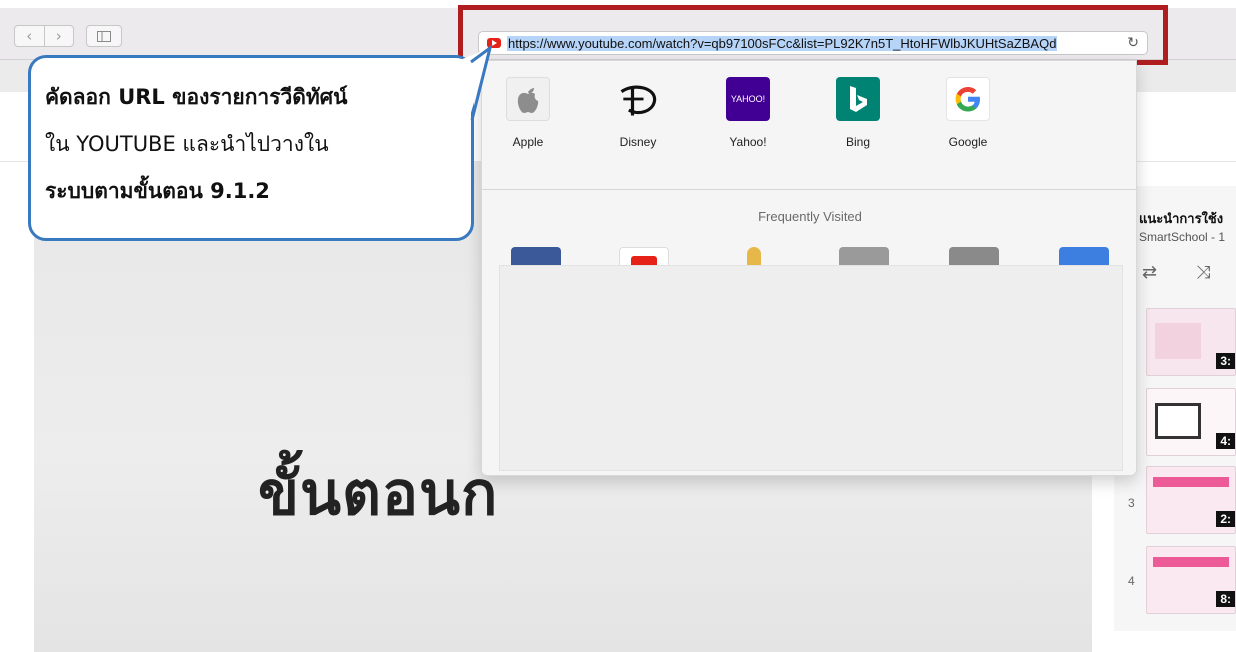 The width and height of the screenshot is (1236, 652). I want to click on playlist-index: 3, so click(1131, 503).